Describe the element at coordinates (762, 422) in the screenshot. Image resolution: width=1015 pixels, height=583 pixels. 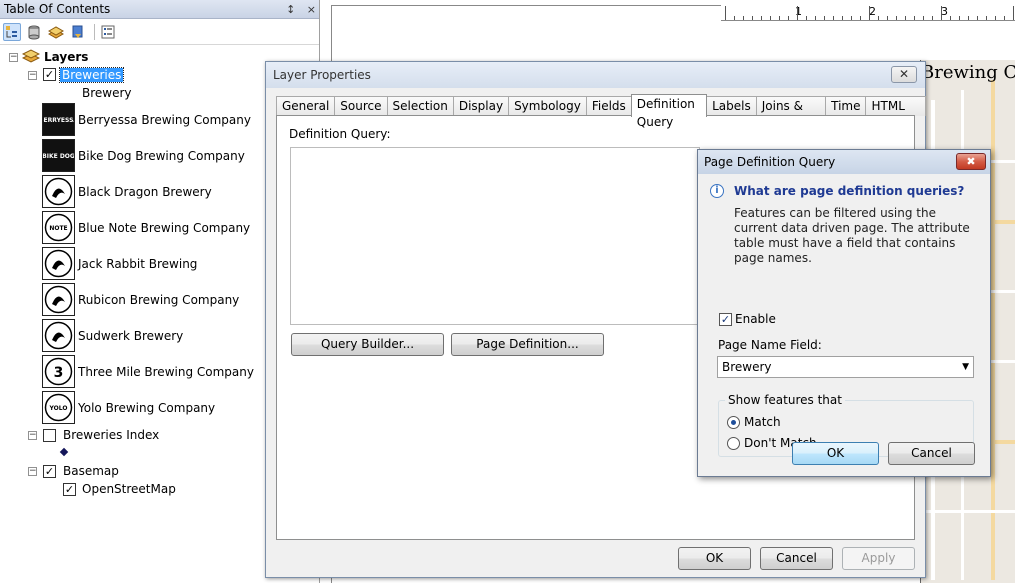
I see `match-label: Match` at that location.